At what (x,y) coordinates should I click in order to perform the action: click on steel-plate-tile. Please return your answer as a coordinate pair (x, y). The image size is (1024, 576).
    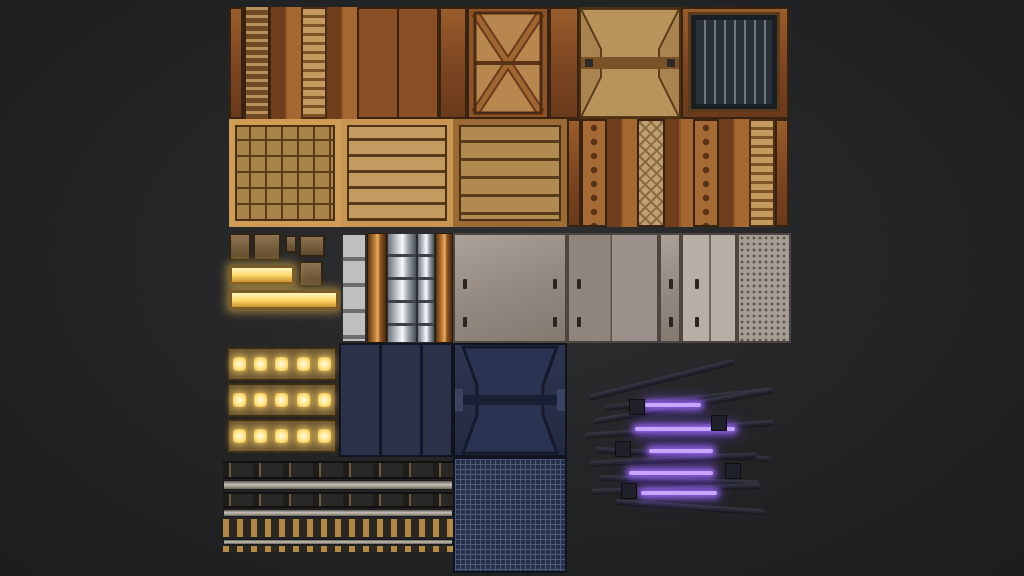
    Looking at the image, I should click on (510, 288).